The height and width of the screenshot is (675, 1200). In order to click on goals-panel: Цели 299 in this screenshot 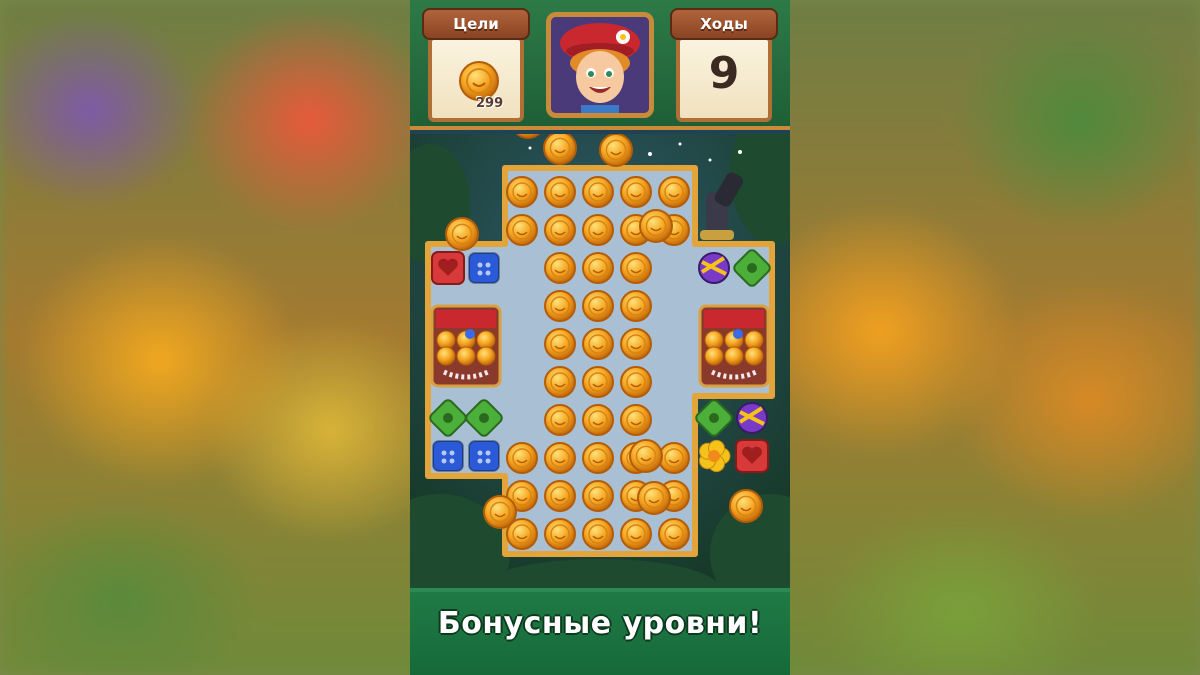, I will do `click(476, 65)`.